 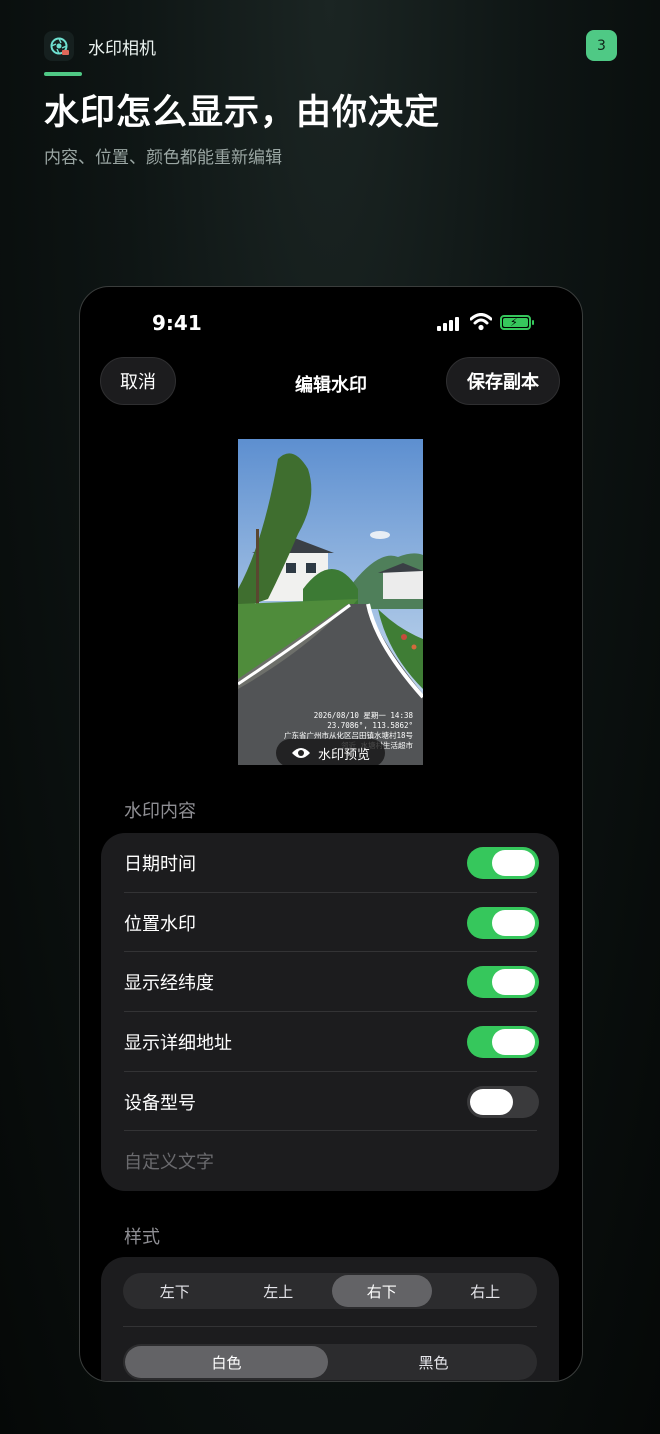 I want to click on toggle-row-address: 显示详细地址, so click(x=330, y=1042).